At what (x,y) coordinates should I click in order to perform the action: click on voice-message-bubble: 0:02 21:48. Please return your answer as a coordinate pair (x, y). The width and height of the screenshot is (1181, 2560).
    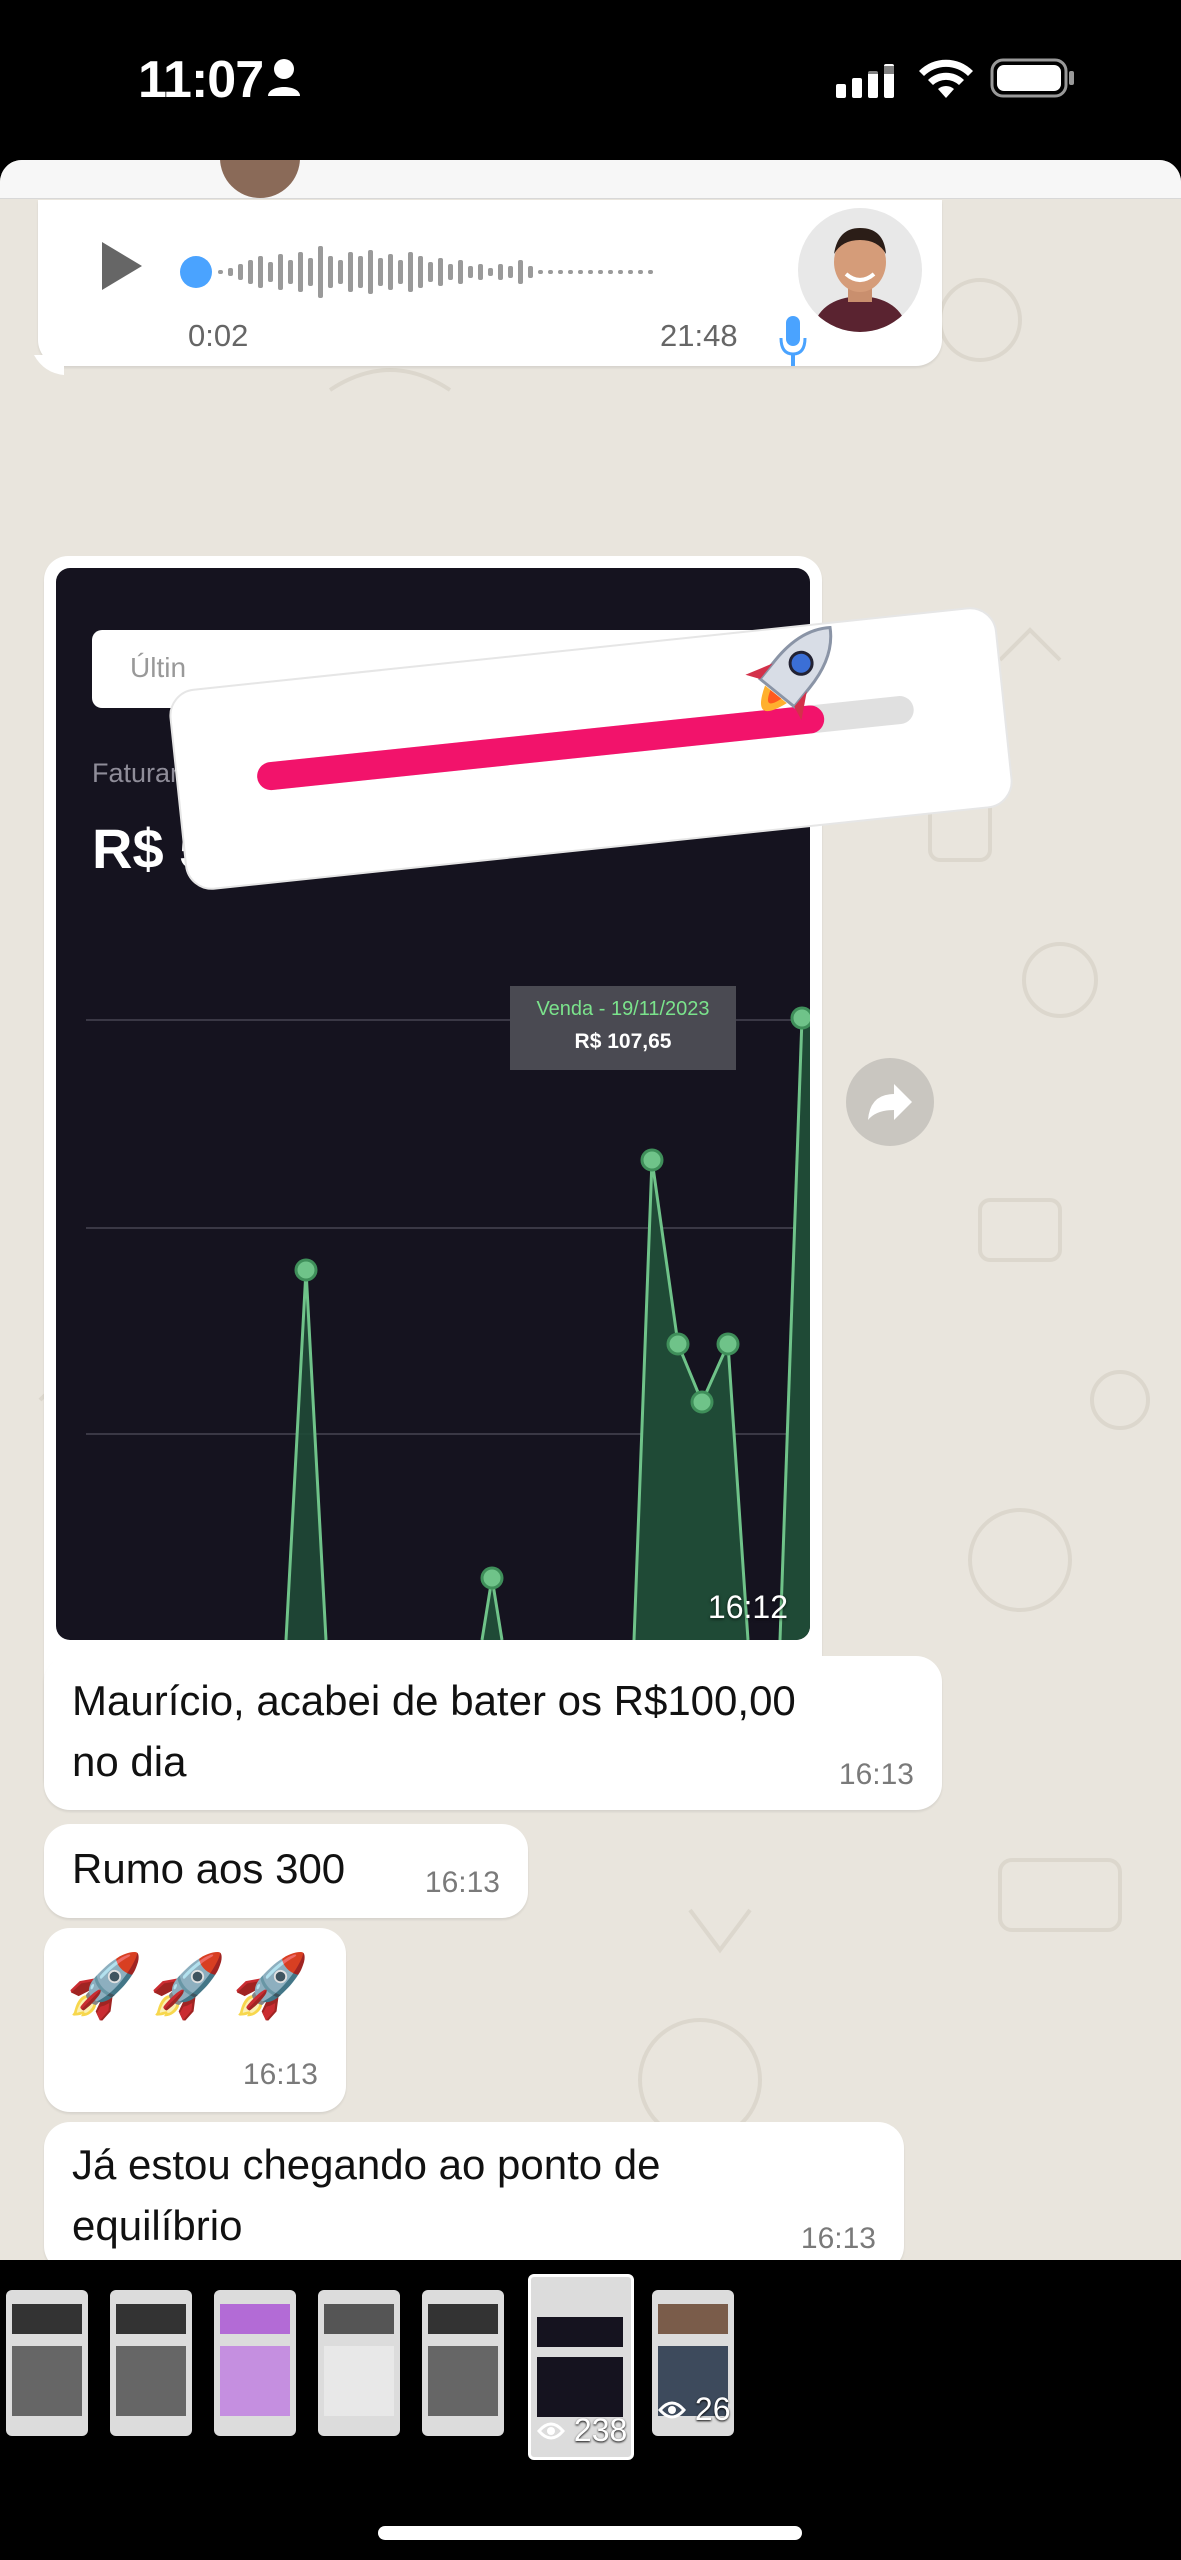
    Looking at the image, I should click on (488, 287).